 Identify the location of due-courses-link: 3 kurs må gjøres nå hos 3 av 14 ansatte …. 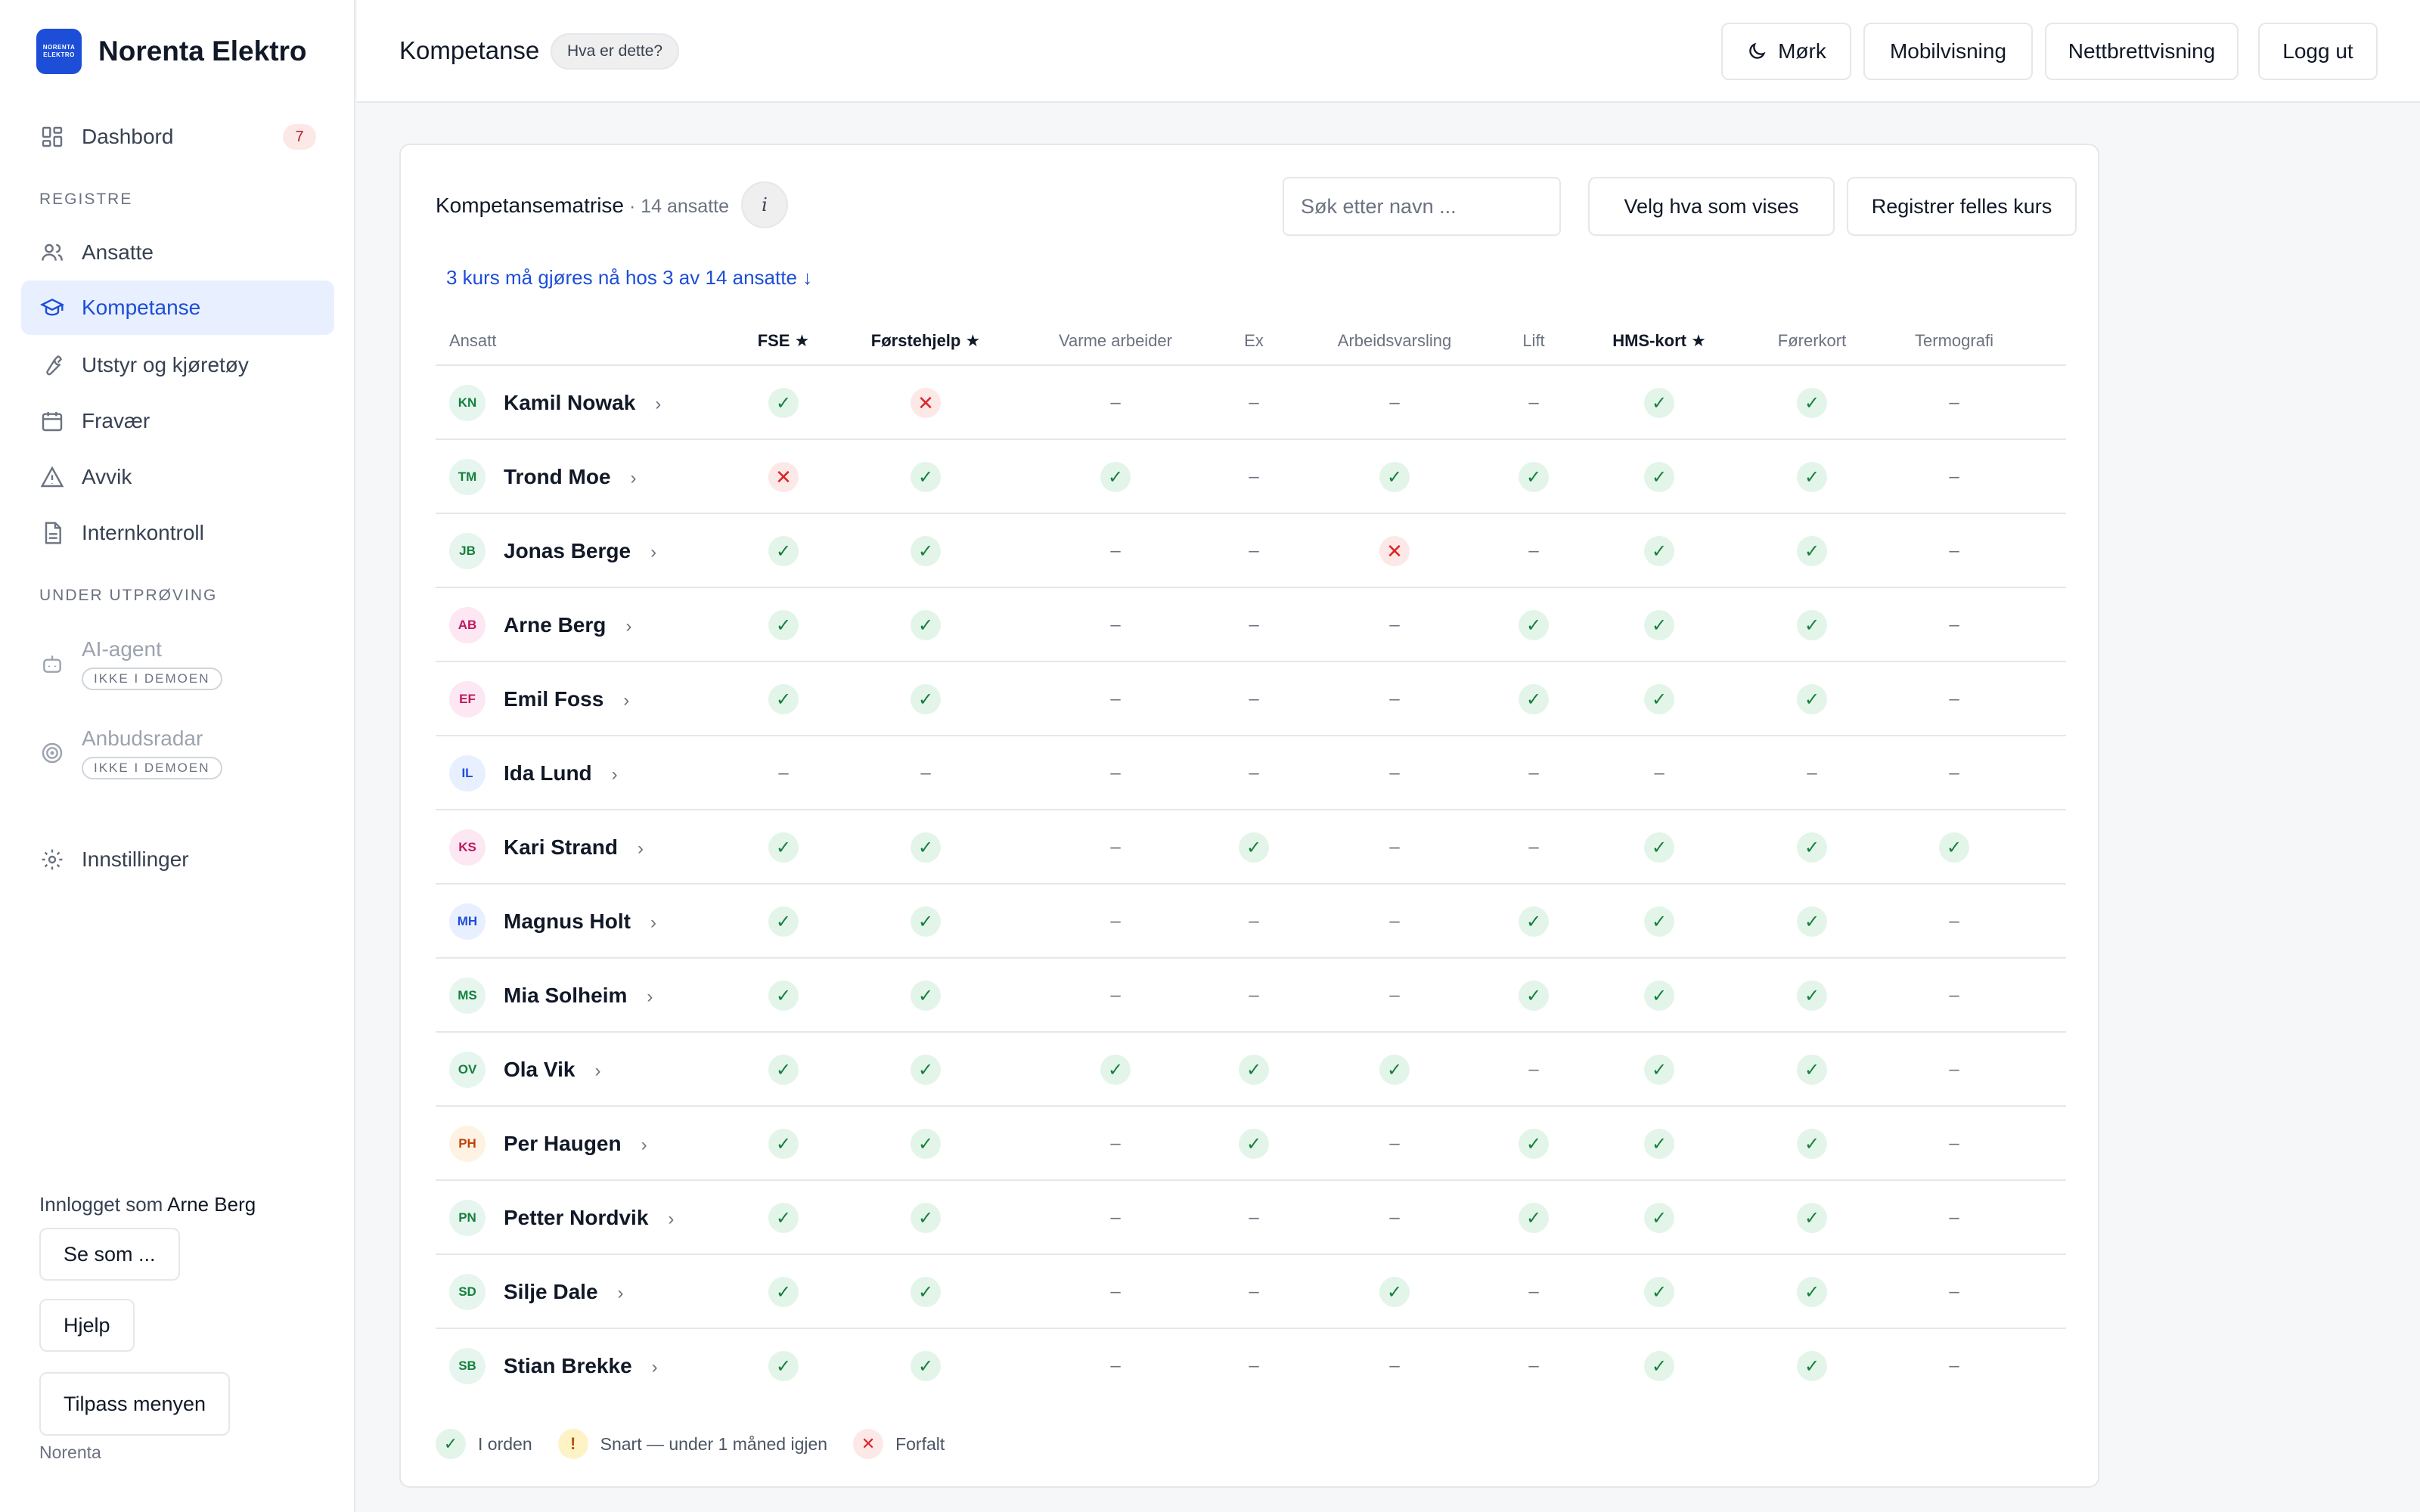
(629, 278).